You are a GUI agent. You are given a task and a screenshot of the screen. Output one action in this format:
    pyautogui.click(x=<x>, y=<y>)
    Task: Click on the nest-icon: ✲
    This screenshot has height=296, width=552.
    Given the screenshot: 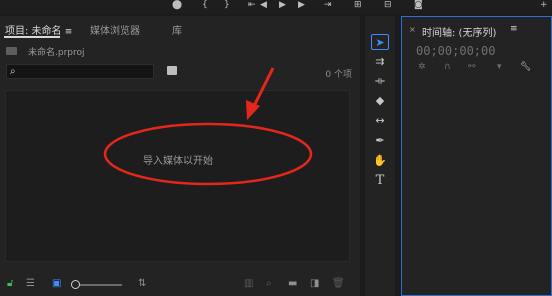 What is the action you would take?
    pyautogui.click(x=422, y=67)
    